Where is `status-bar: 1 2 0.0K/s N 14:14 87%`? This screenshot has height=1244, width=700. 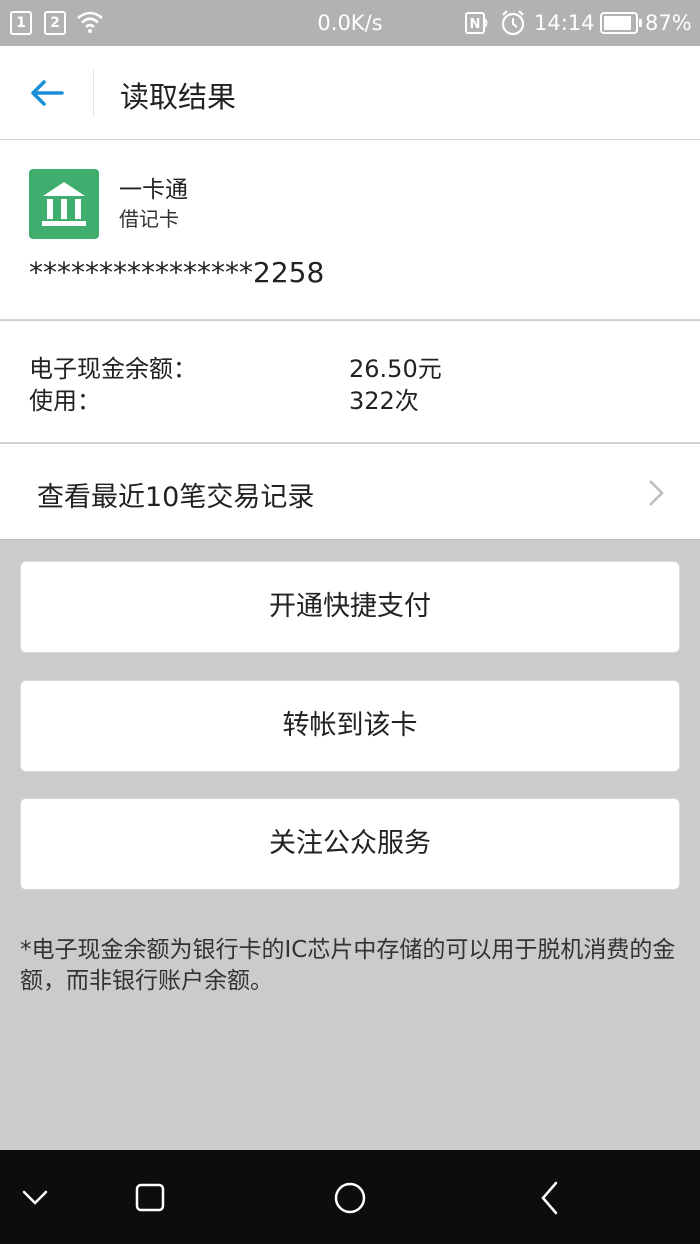
status-bar: 1 2 0.0K/s N 14:14 87% is located at coordinates (350, 23).